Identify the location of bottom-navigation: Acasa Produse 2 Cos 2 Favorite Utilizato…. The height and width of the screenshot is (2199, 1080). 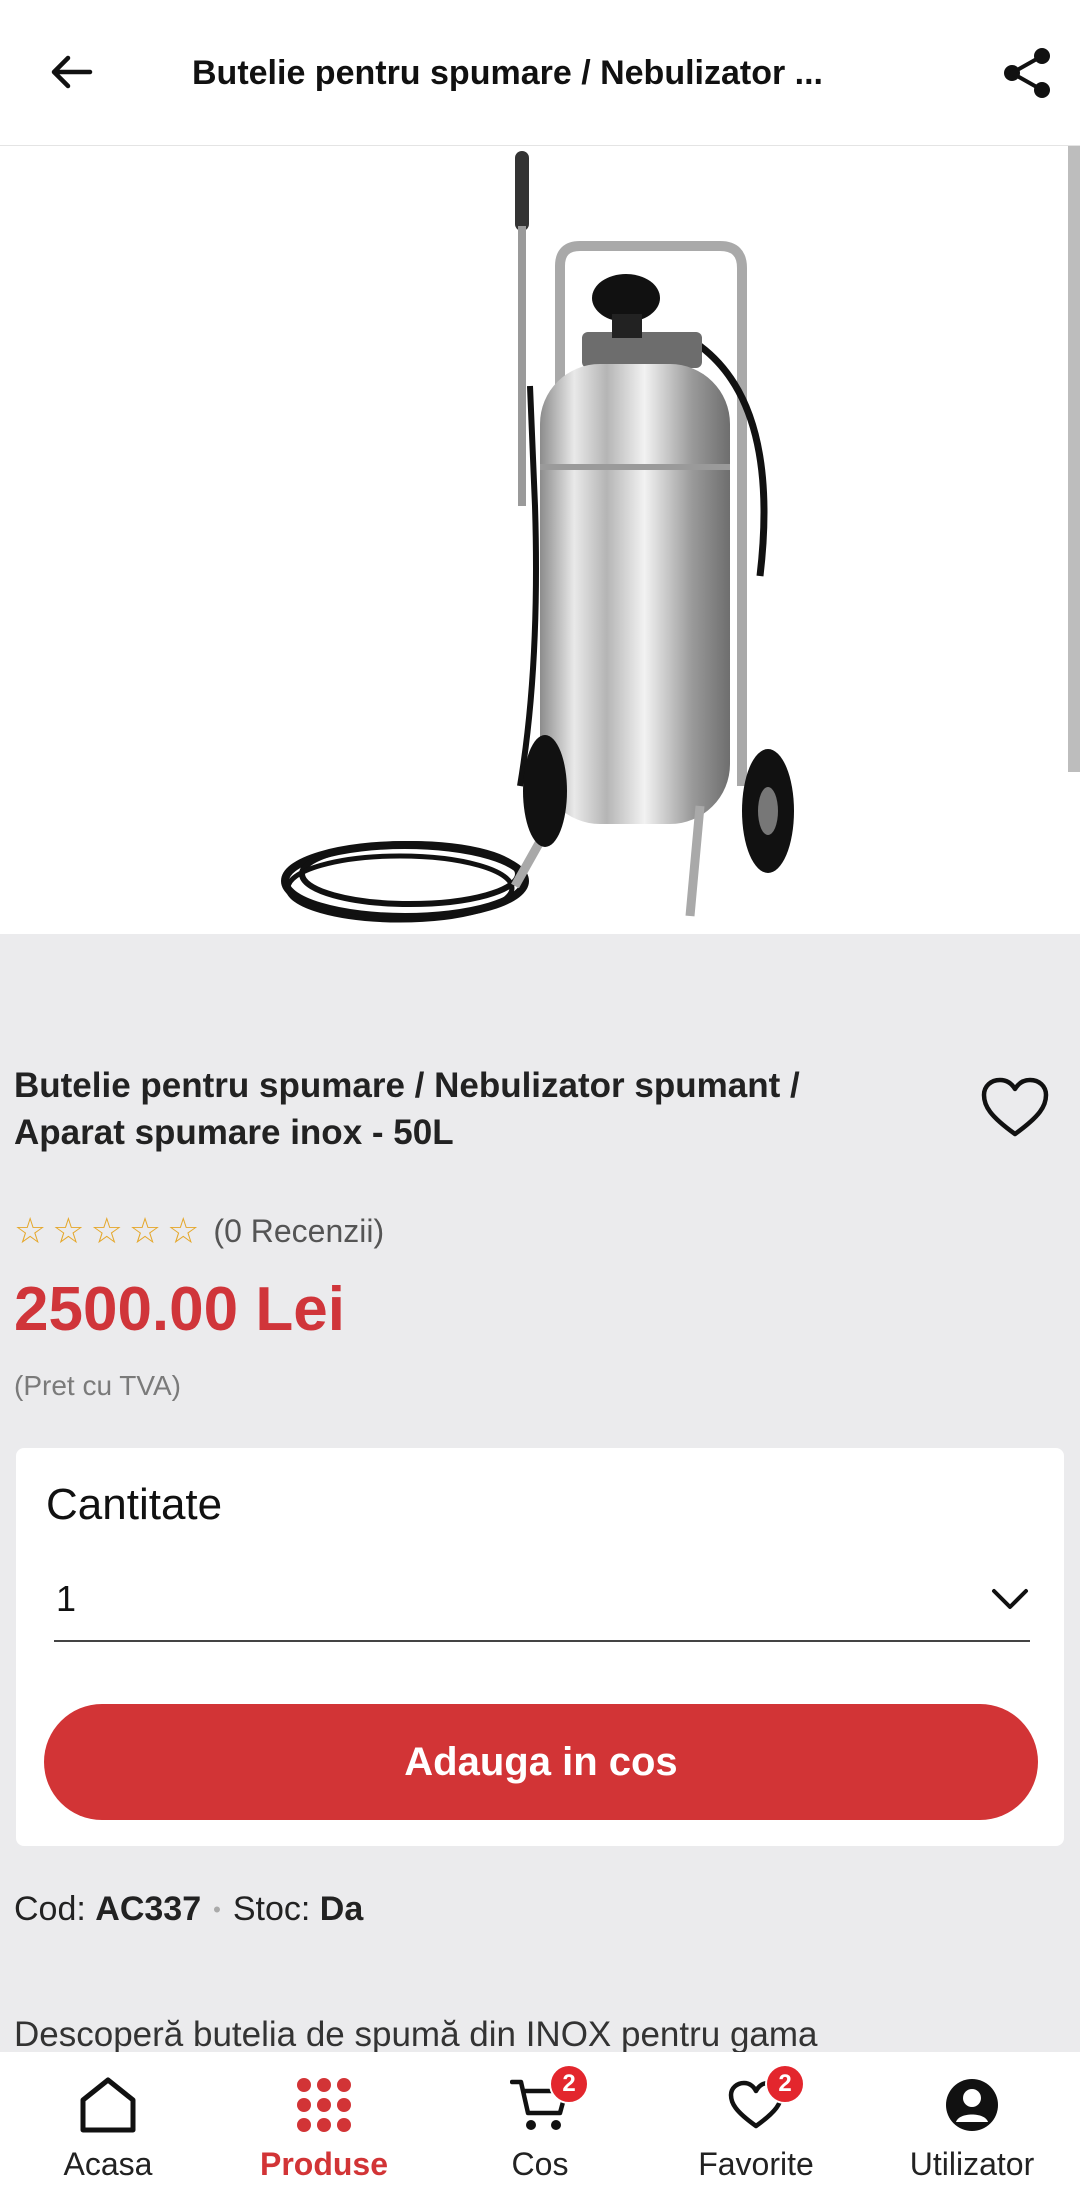
(540, 2125).